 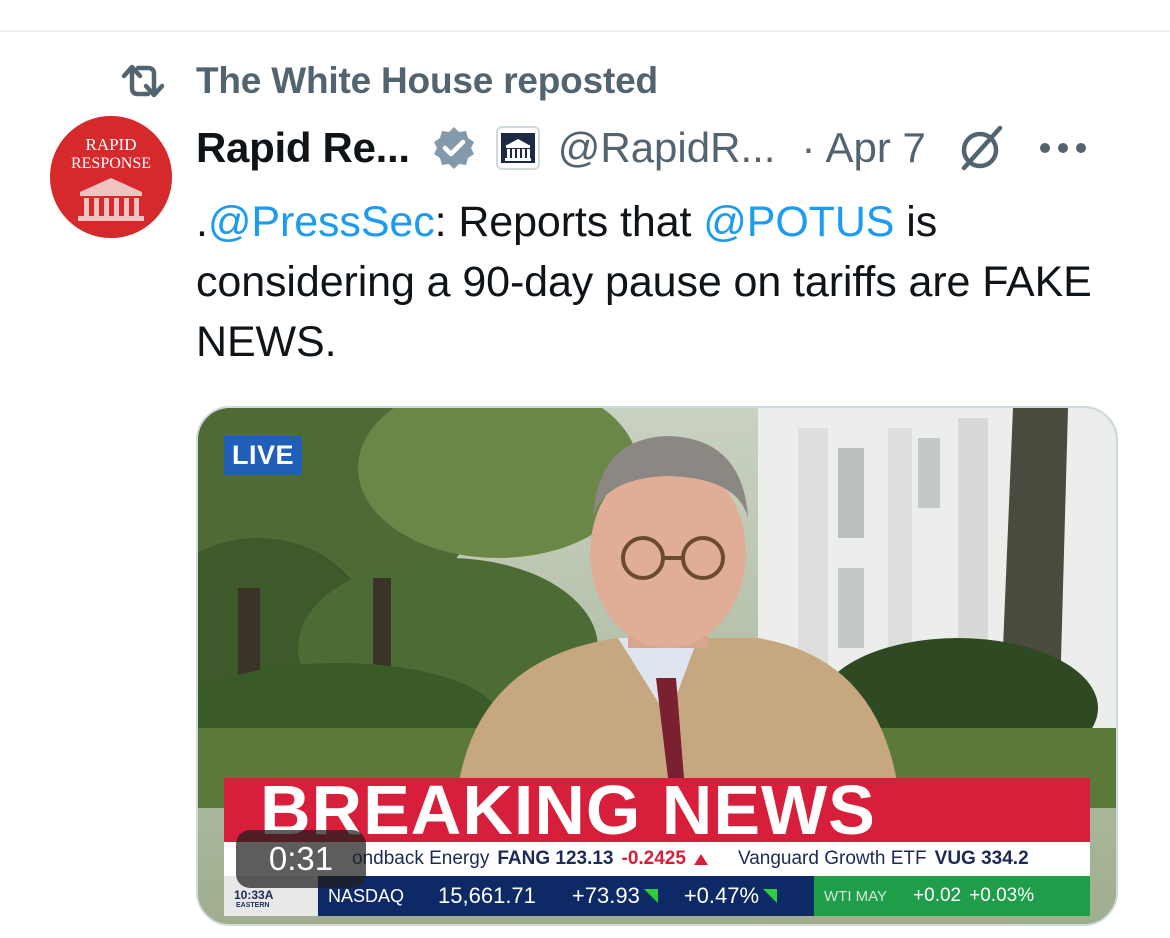 What do you see at coordinates (421, 858) in the screenshot?
I see `ticker-fund-name: ondback Energy` at bounding box center [421, 858].